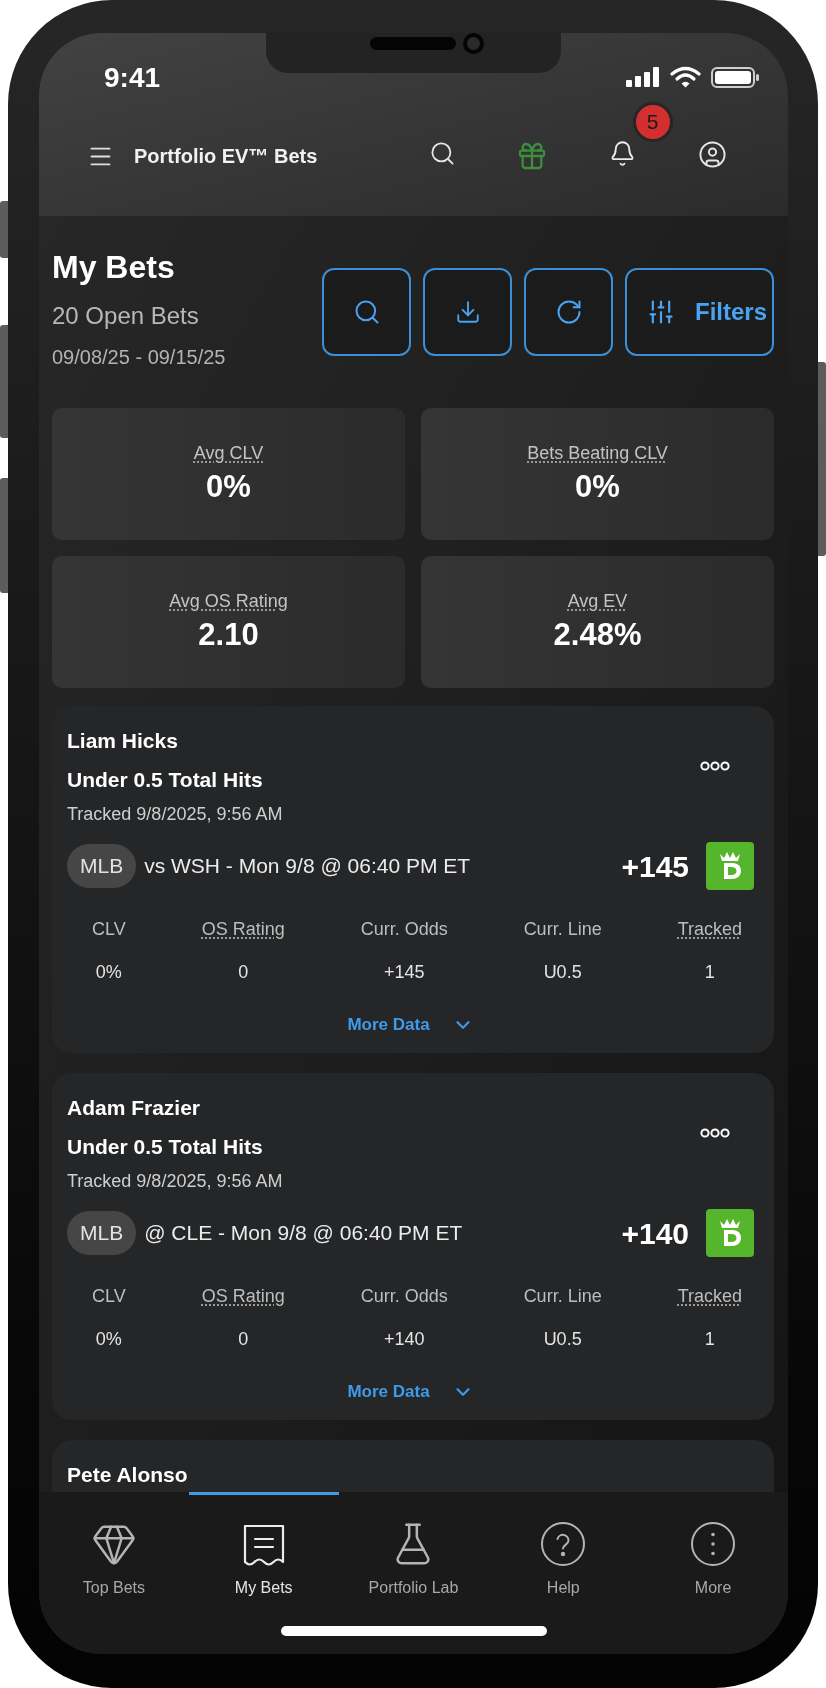  Describe the element at coordinates (685, 77) in the screenshot. I see `wifi-icon` at that location.